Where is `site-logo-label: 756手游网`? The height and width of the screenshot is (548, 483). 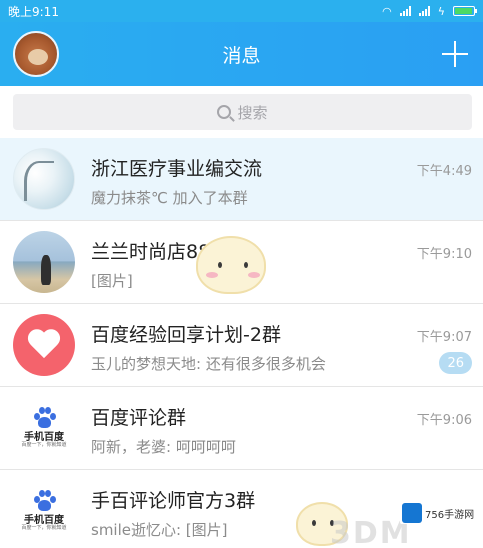 site-logo-label: 756手游网 is located at coordinates (450, 515).